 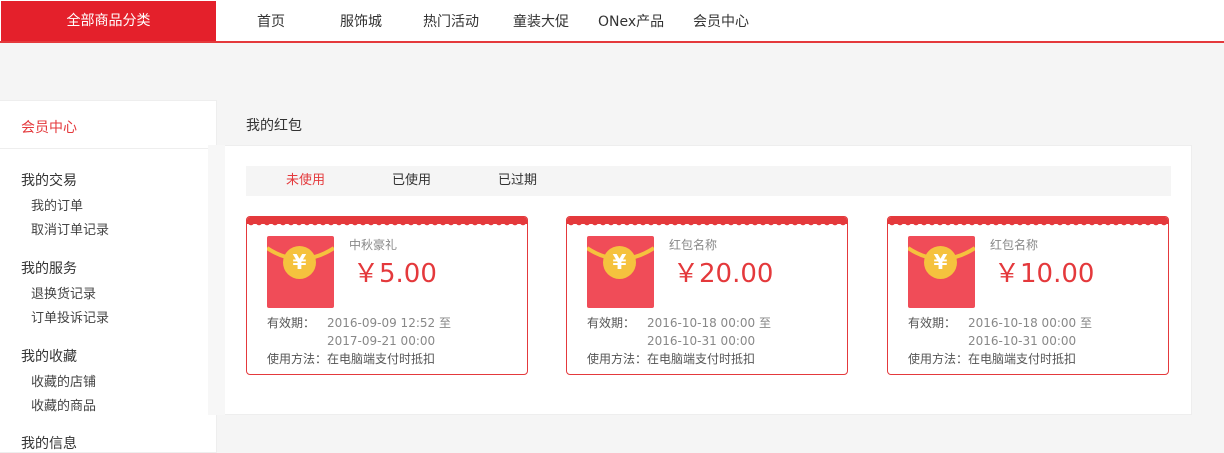 I want to click on sidebar-header: 会员中心, so click(x=49, y=128).